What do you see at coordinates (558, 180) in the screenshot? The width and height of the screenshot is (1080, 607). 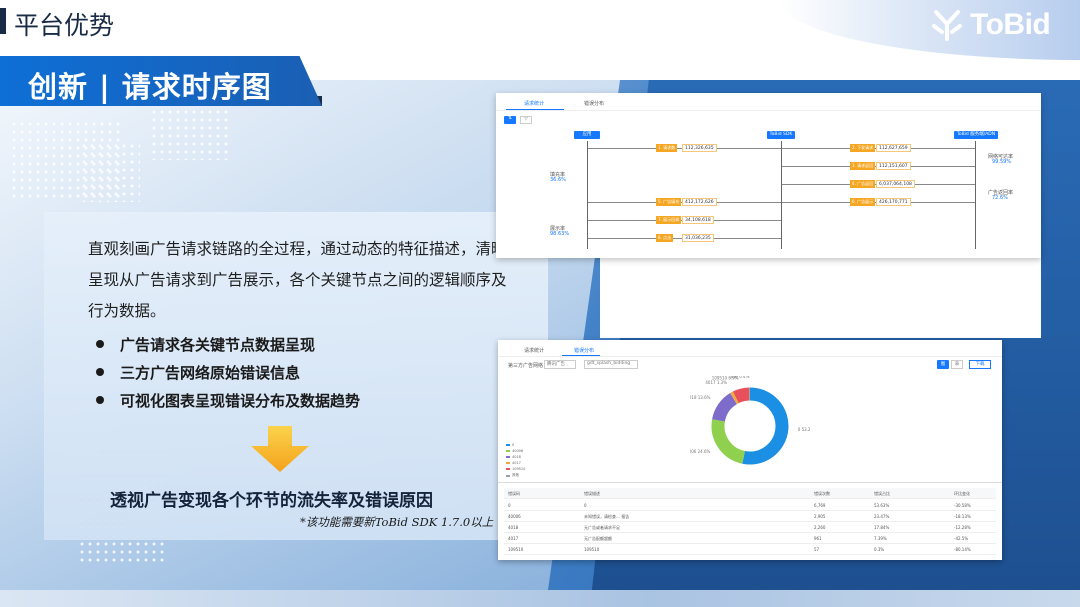 I see `metric-value: 36.6%` at bounding box center [558, 180].